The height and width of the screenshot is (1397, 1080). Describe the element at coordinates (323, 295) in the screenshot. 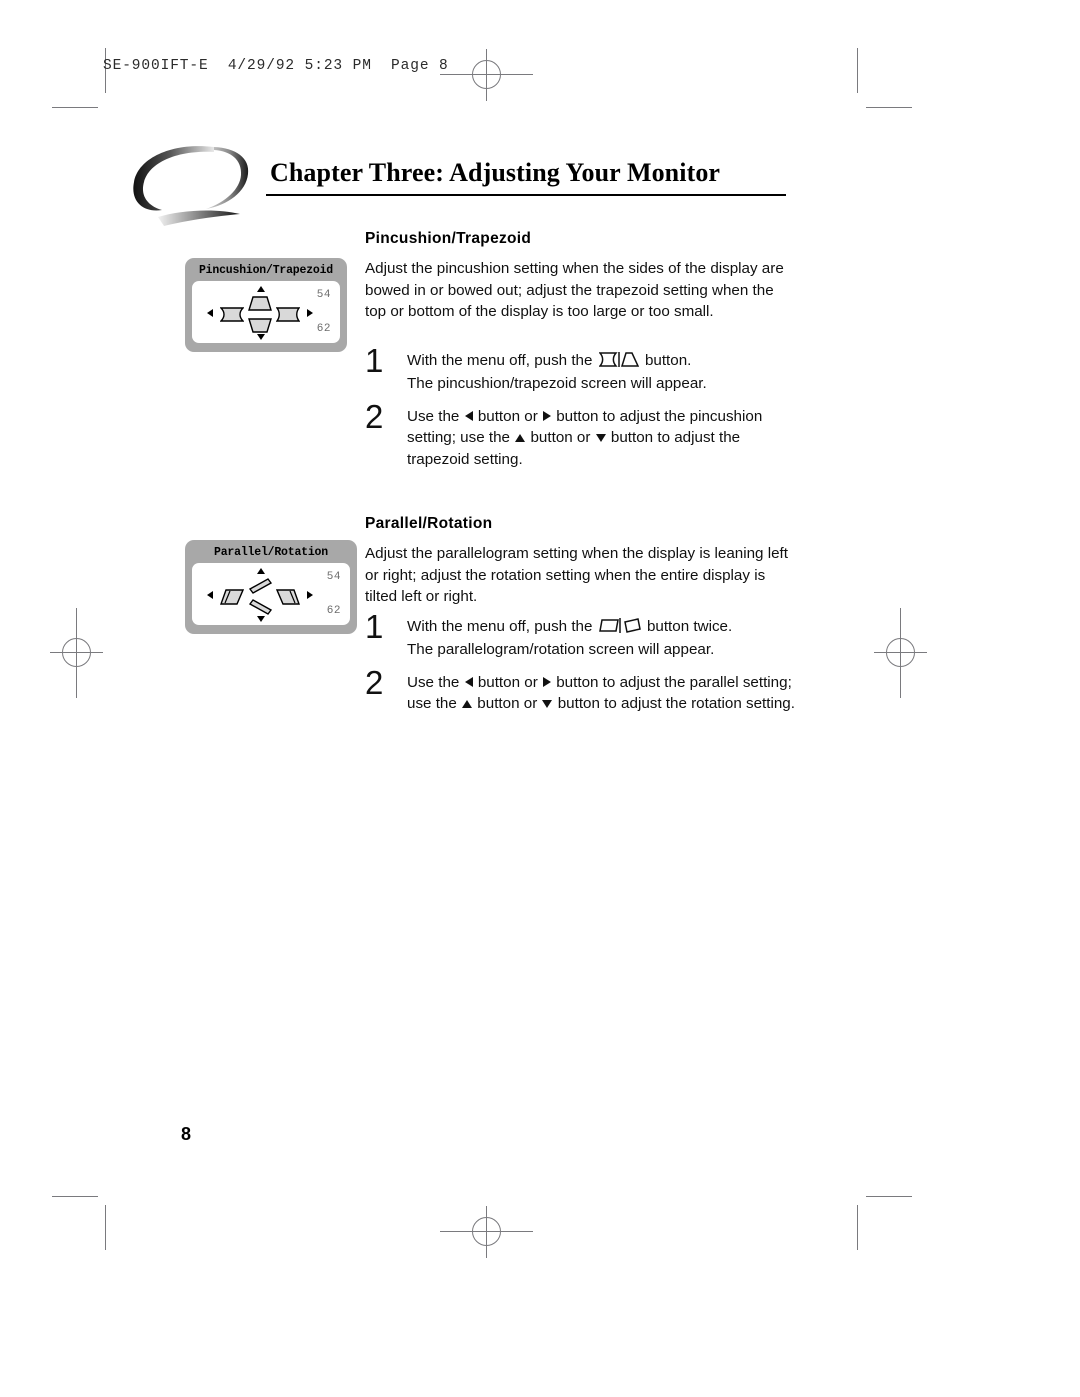

I see `osd-value-pincushion: 54` at that location.